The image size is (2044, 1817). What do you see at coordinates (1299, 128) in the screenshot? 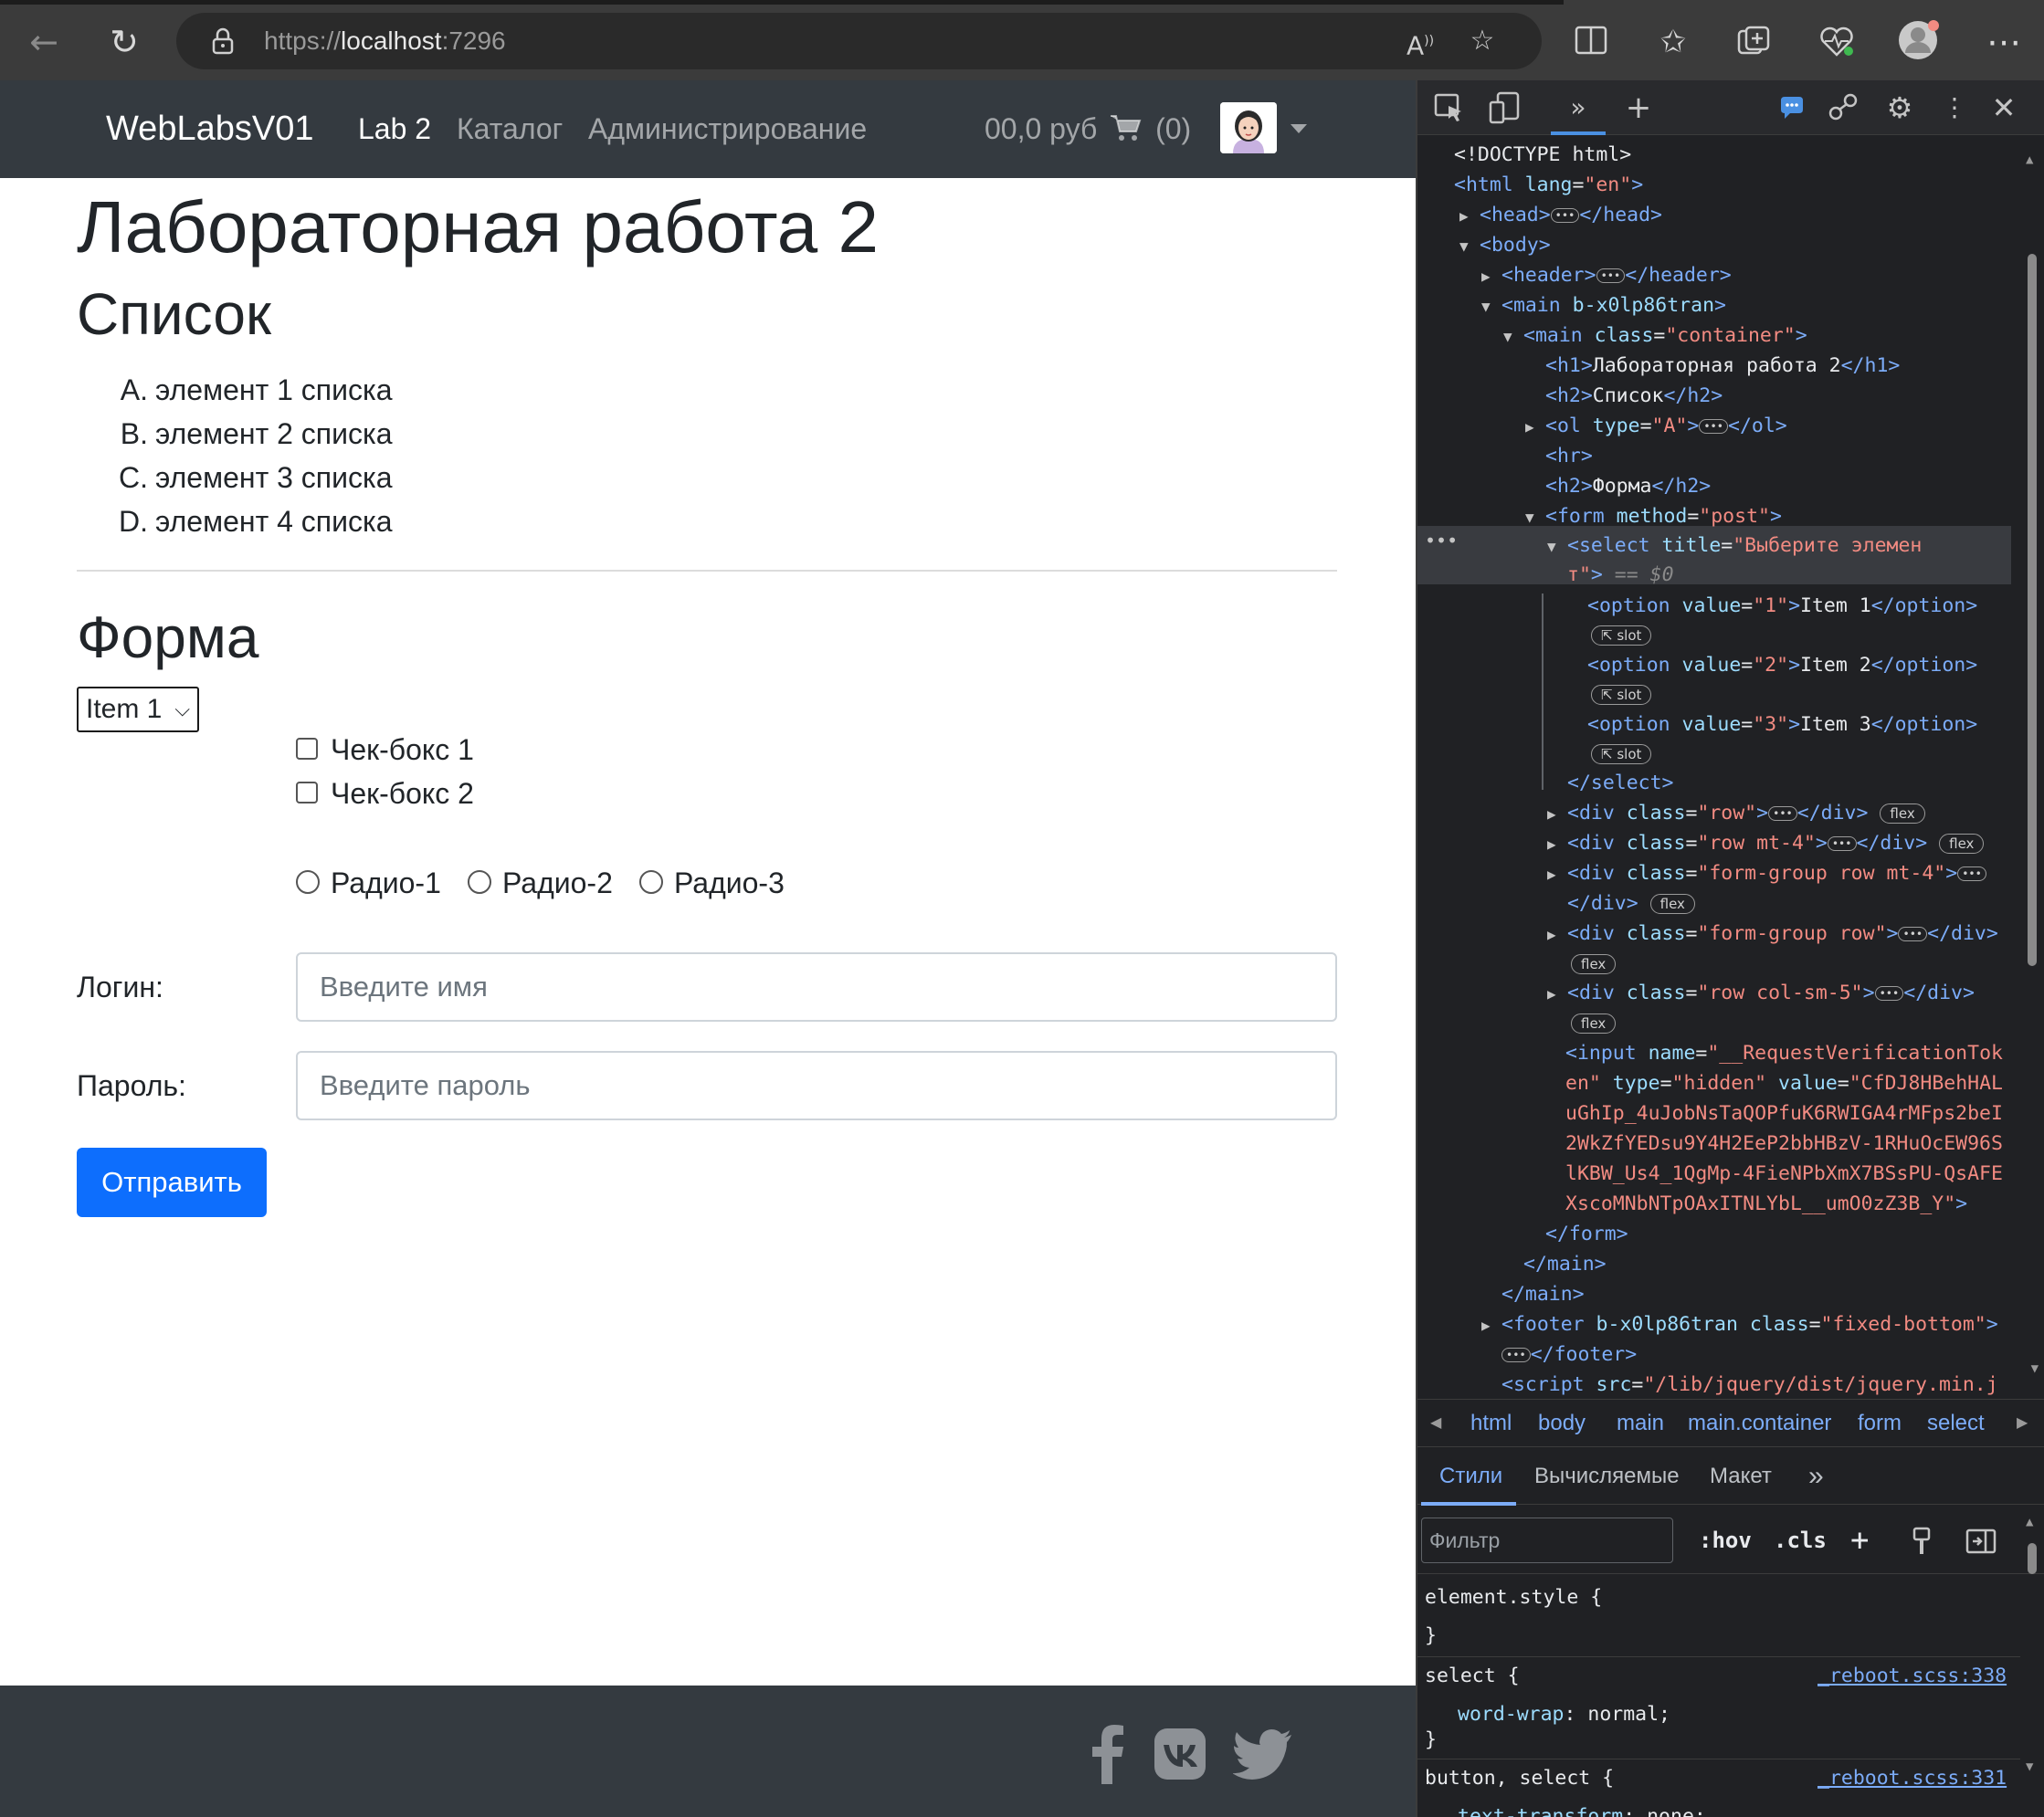
I see `chevron-down-icon` at bounding box center [1299, 128].